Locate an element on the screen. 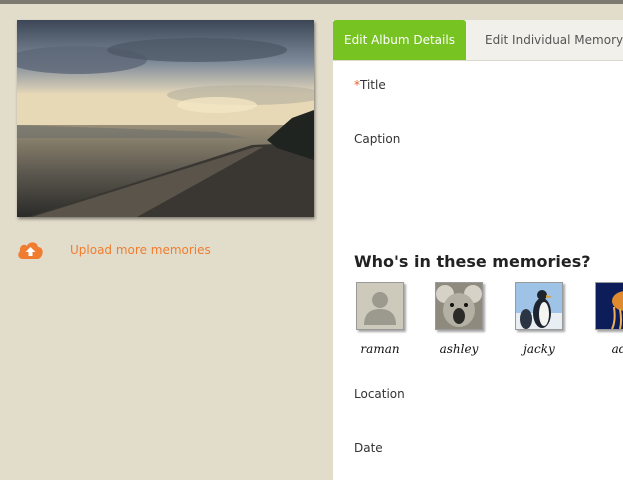  upload-more-memories-link: Upload more memories is located at coordinates (114, 250).